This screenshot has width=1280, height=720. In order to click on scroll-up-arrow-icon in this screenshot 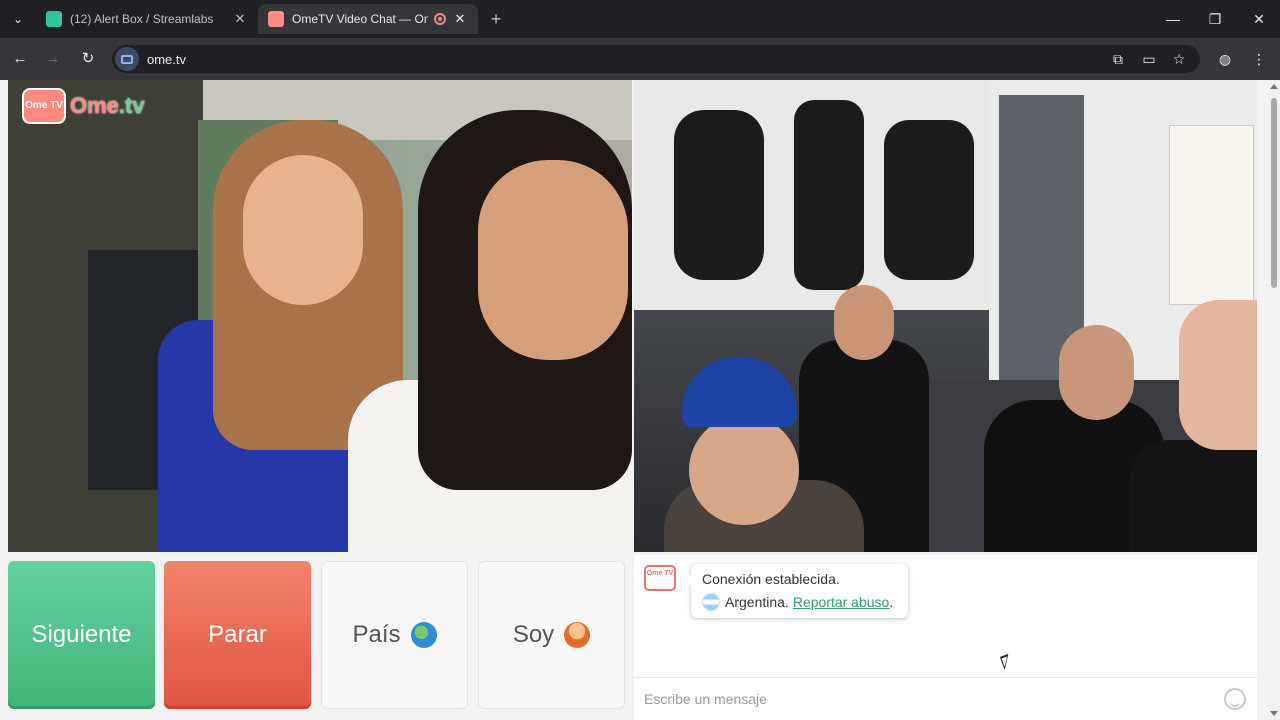, I will do `click(1274, 86)`.